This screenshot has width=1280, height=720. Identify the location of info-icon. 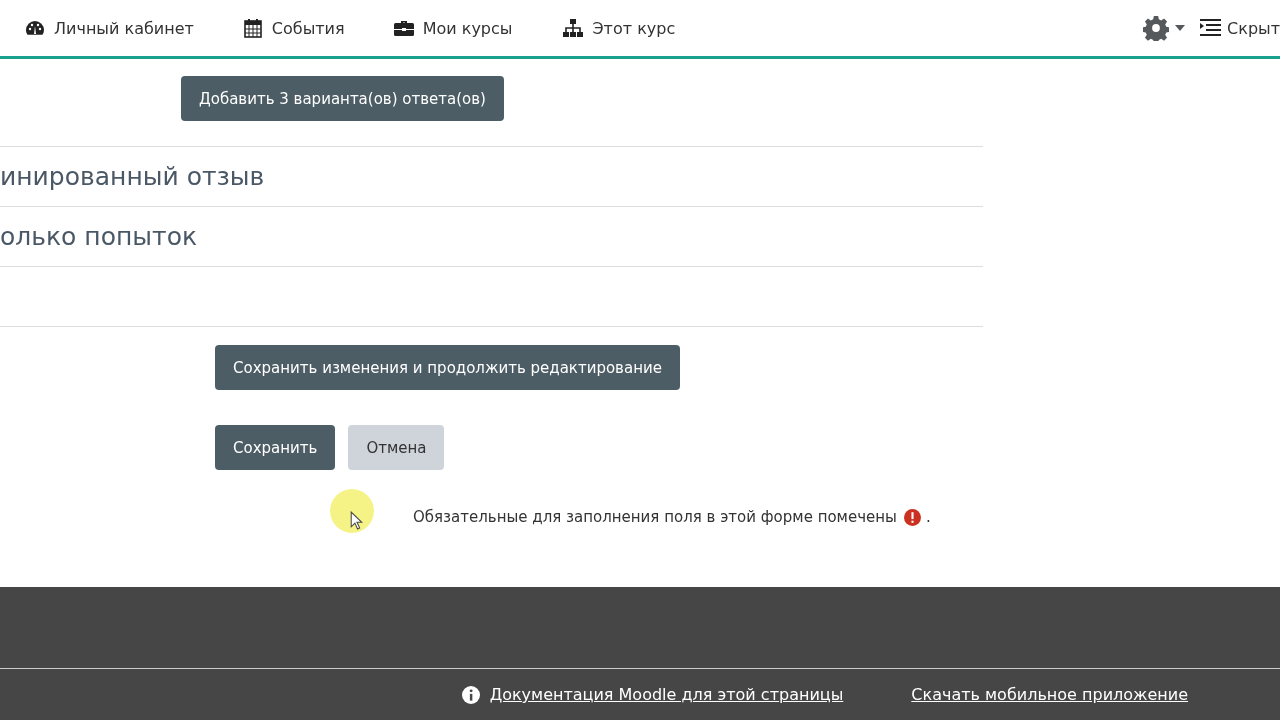
(470, 694).